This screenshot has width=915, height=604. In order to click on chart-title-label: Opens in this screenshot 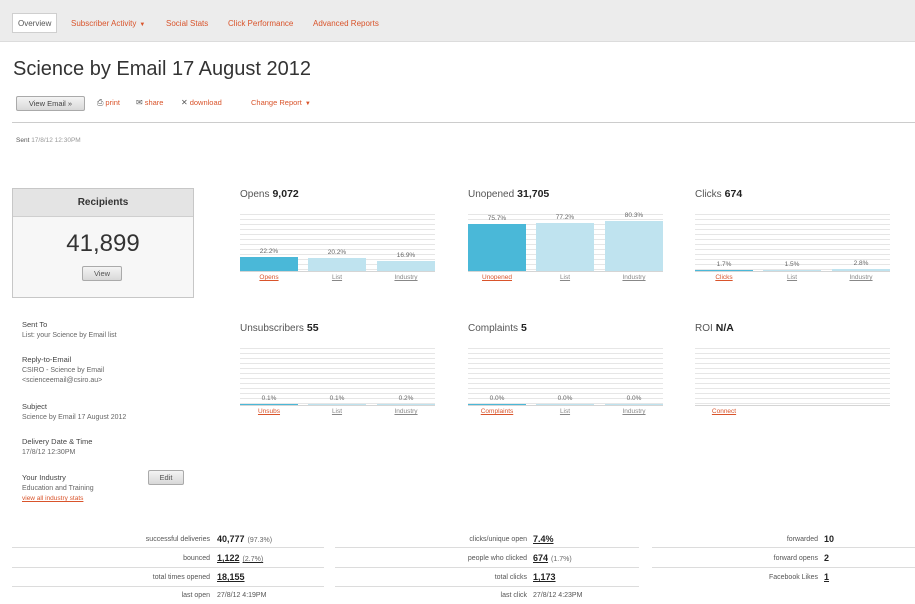, I will do `click(255, 194)`.